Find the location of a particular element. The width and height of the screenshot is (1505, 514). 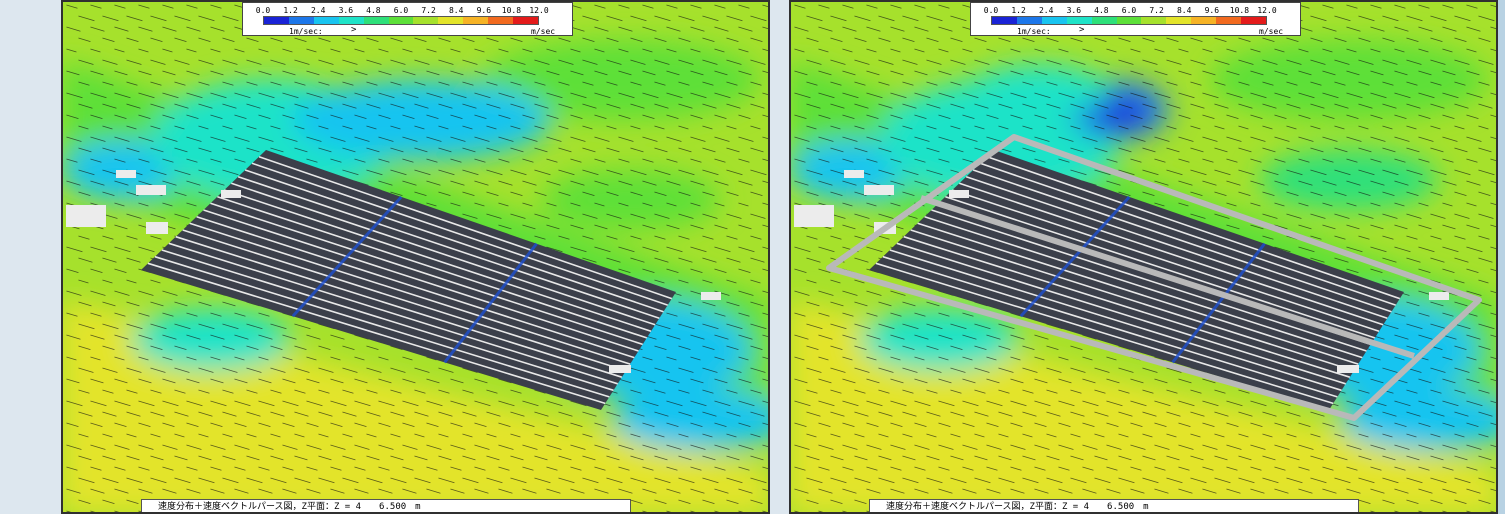

page-edge is located at coordinates (1501, 257).